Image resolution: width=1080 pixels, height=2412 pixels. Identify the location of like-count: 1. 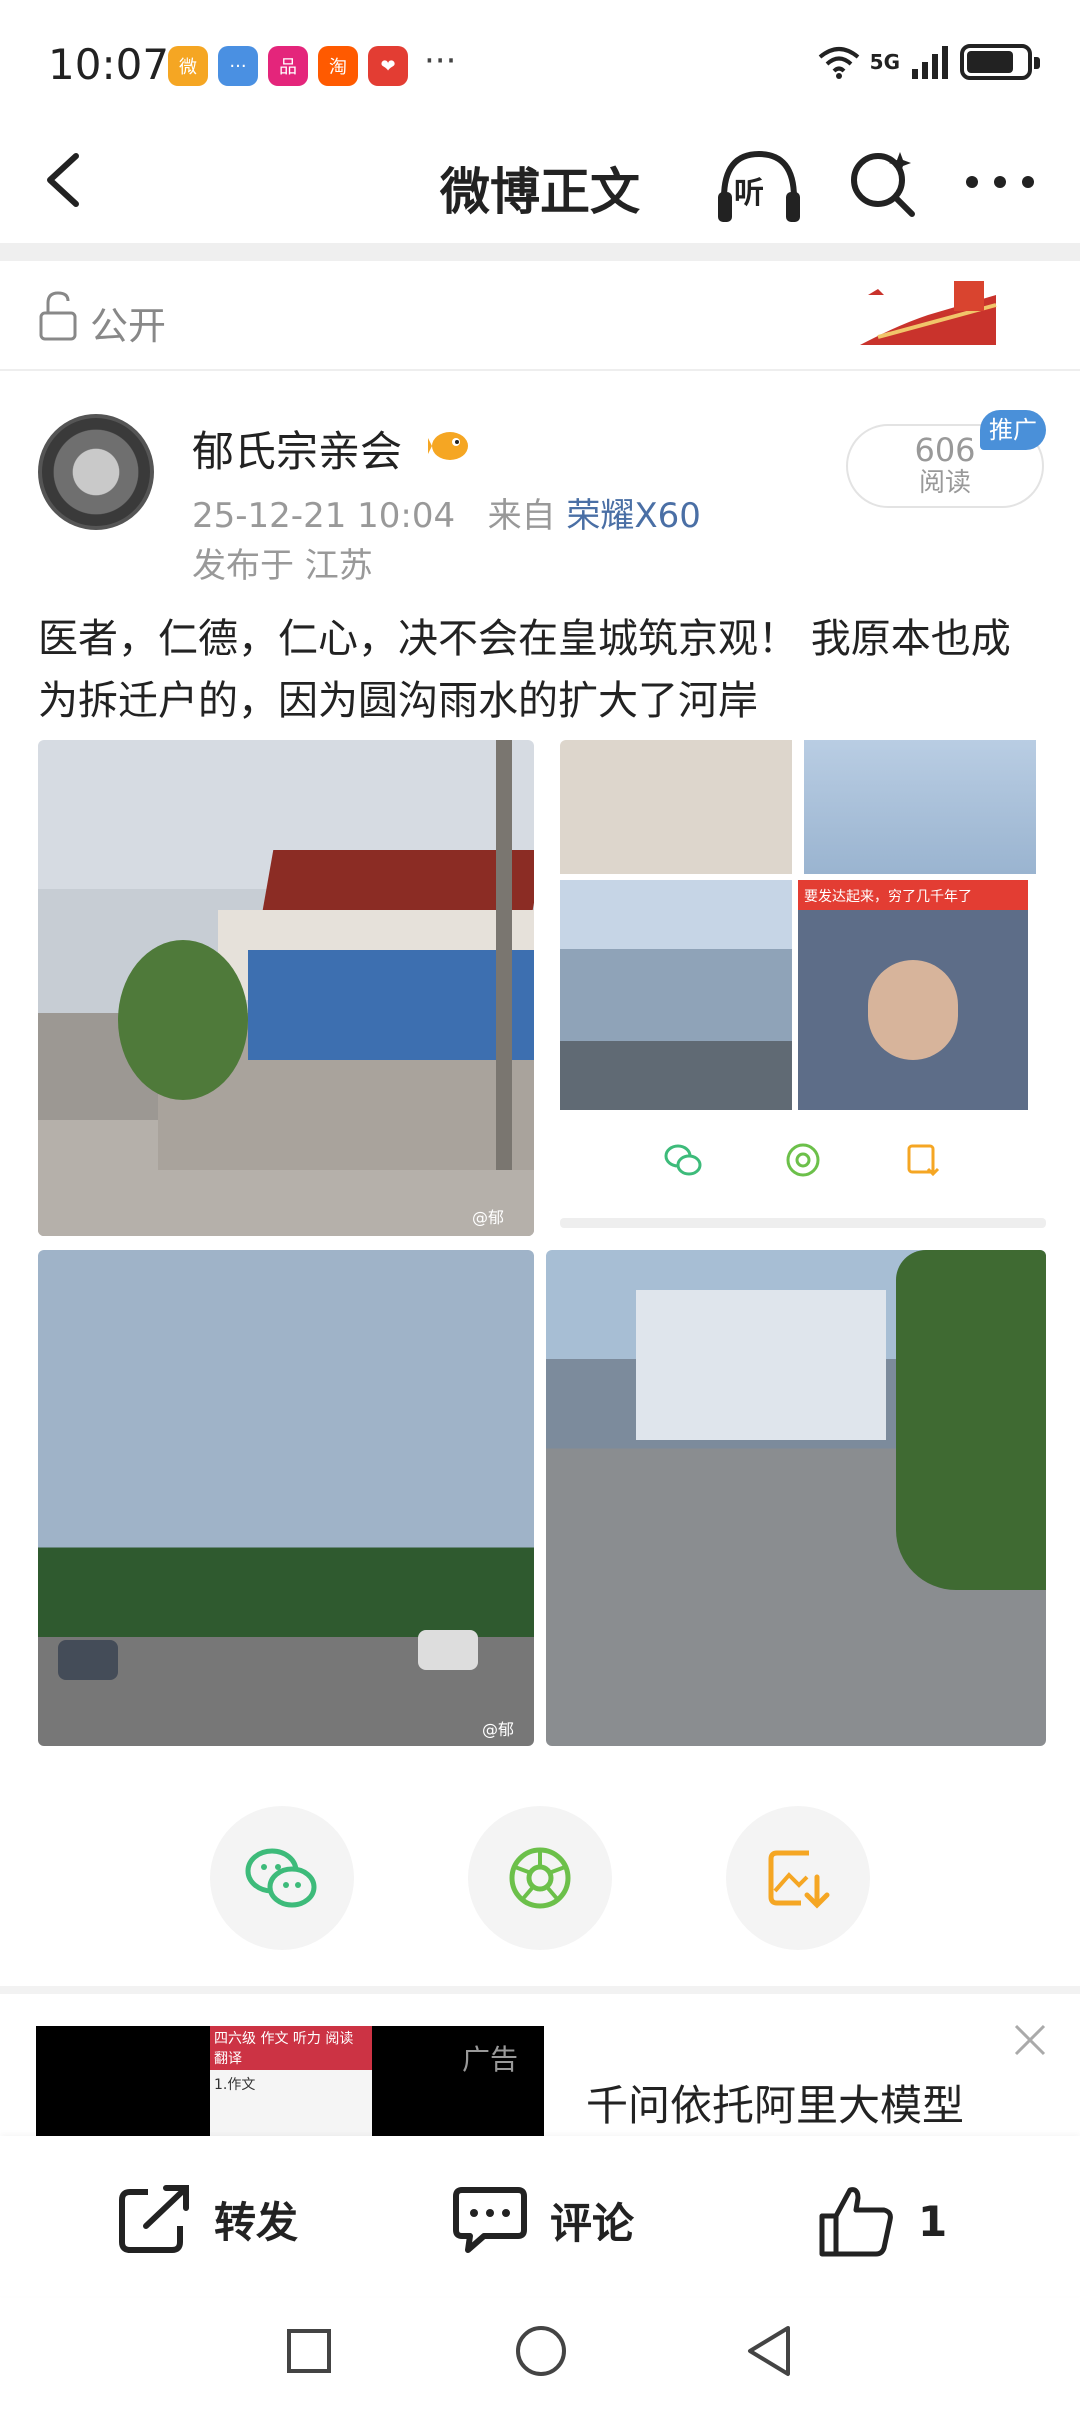
(933, 2221).